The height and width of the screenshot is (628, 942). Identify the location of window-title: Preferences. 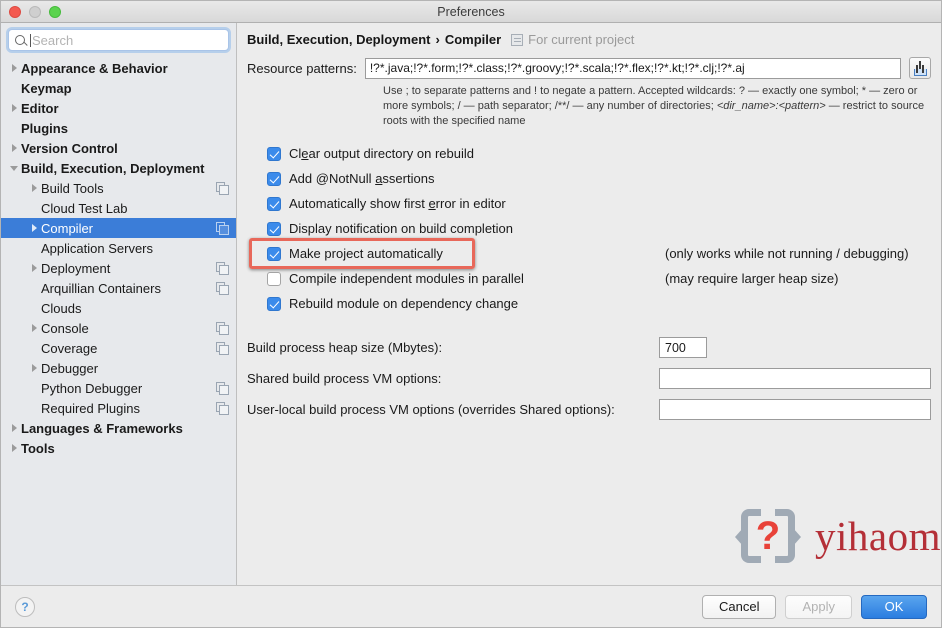
(471, 11).